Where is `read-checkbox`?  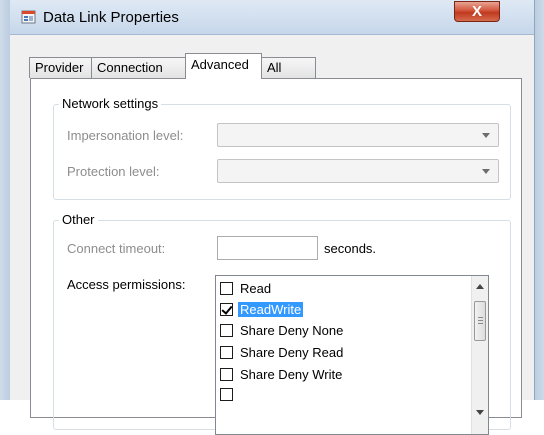 read-checkbox is located at coordinates (226, 288).